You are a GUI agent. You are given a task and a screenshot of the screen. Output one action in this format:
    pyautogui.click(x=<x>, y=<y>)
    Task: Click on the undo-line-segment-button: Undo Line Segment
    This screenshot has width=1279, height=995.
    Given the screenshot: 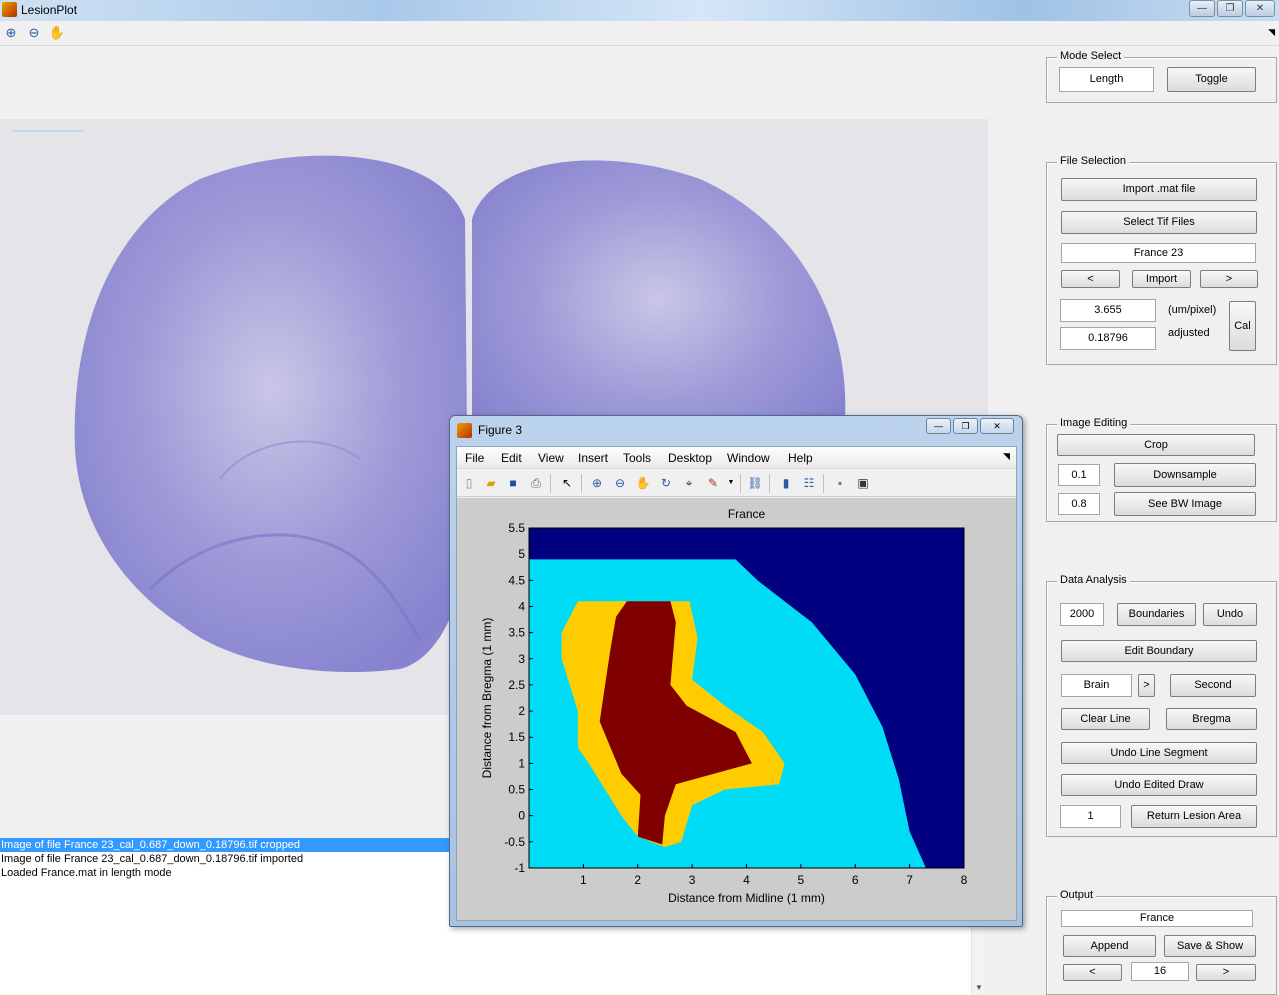 What is the action you would take?
    pyautogui.click(x=1159, y=753)
    